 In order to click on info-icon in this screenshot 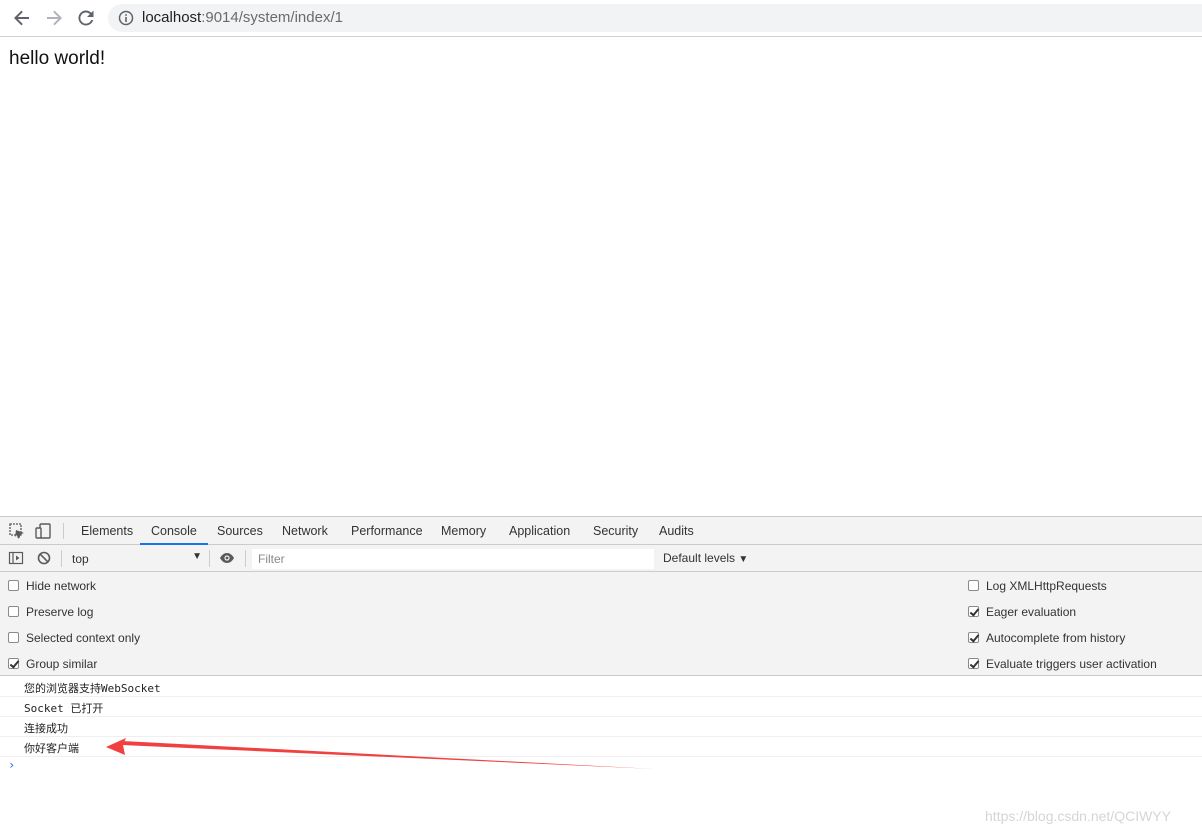, I will do `click(126, 18)`.